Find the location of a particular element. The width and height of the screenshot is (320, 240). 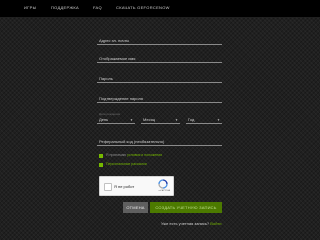

birthdate-hint: Дата рождения is located at coordinates (110, 114).